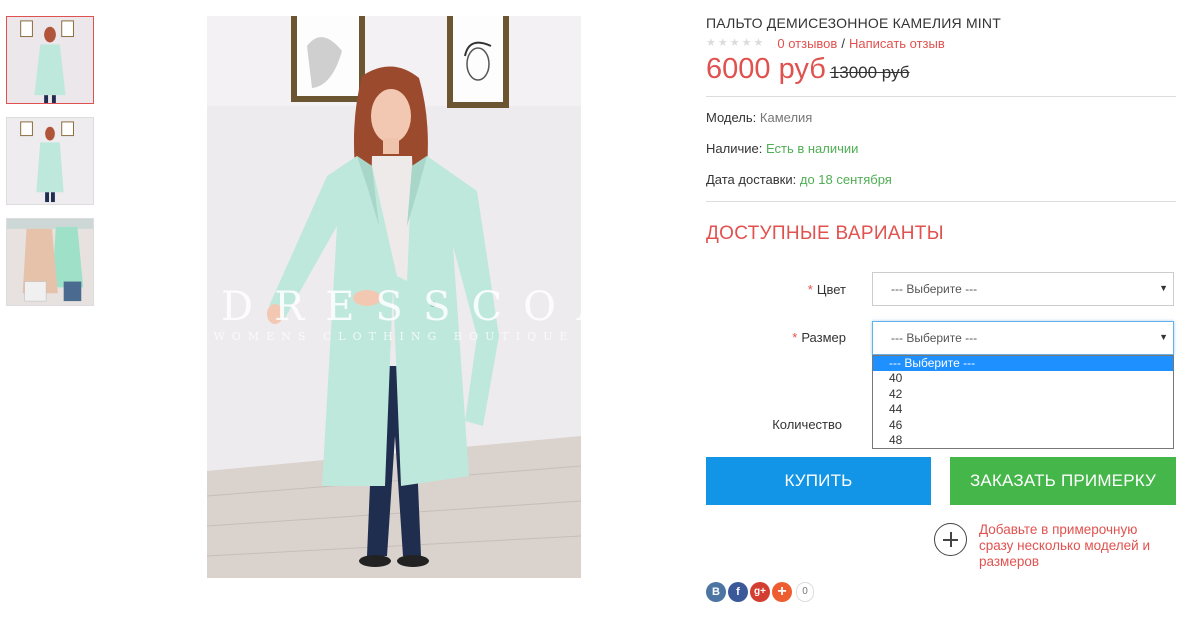 The image size is (1190, 629). I want to click on size-dropdown-list: --- Выберите --- 40 42 44 46 48, so click(1023, 402).